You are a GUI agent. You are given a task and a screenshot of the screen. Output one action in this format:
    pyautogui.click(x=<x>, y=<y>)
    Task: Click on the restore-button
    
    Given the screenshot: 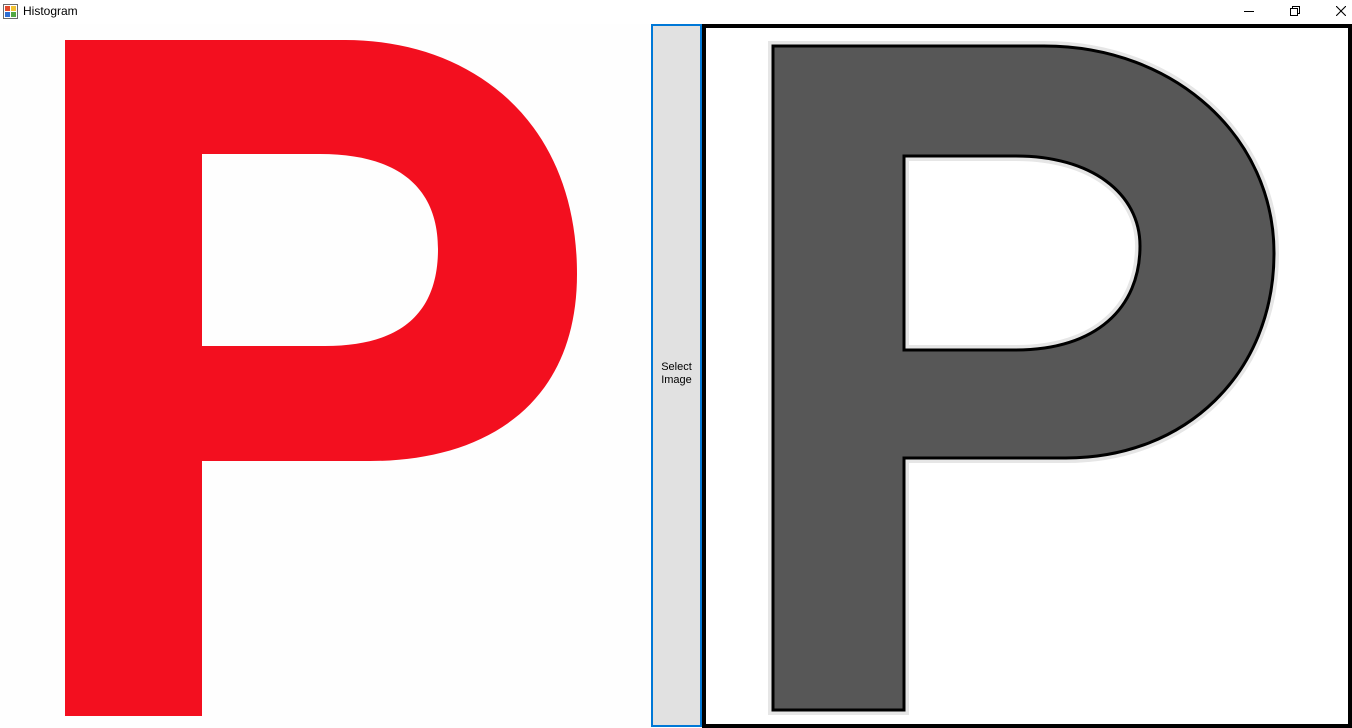 What is the action you would take?
    pyautogui.click(x=1295, y=11)
    